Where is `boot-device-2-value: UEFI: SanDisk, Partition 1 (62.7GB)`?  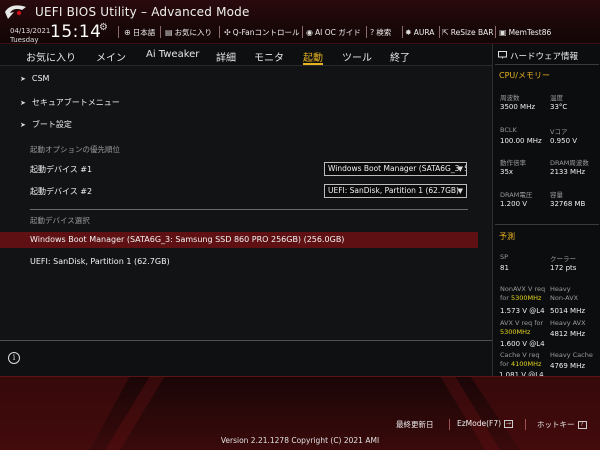 boot-device-2-value: UEFI: SanDisk, Partition 1 (62.7GB) is located at coordinates (393, 190).